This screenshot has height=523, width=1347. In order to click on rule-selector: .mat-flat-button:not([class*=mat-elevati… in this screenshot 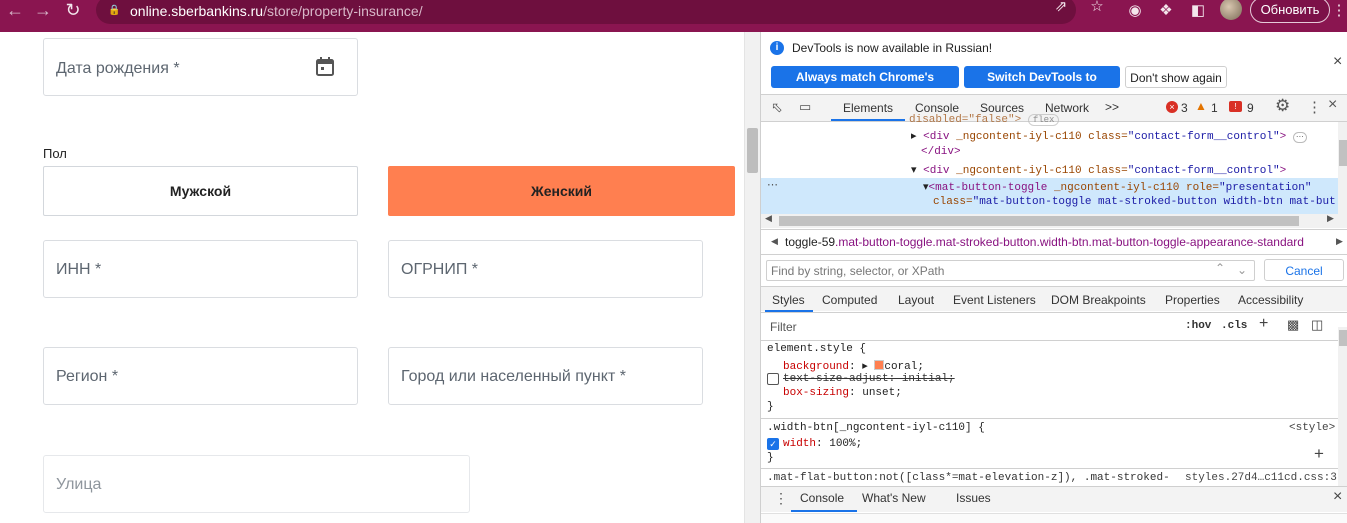, I will do `click(972, 478)`.